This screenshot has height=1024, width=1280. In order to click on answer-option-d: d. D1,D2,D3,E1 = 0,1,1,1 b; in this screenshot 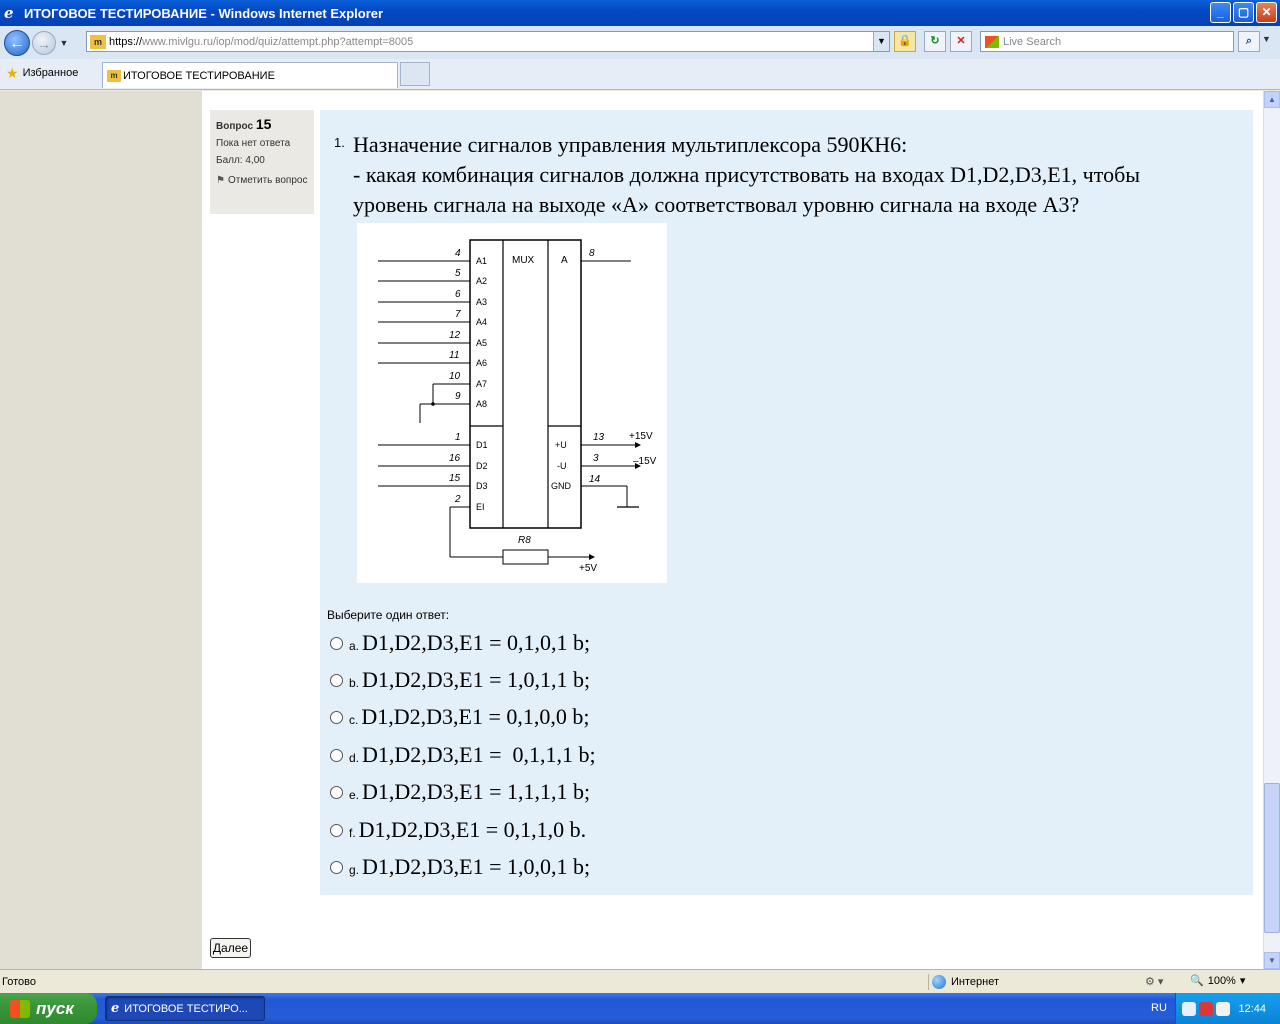, I will do `click(463, 755)`.